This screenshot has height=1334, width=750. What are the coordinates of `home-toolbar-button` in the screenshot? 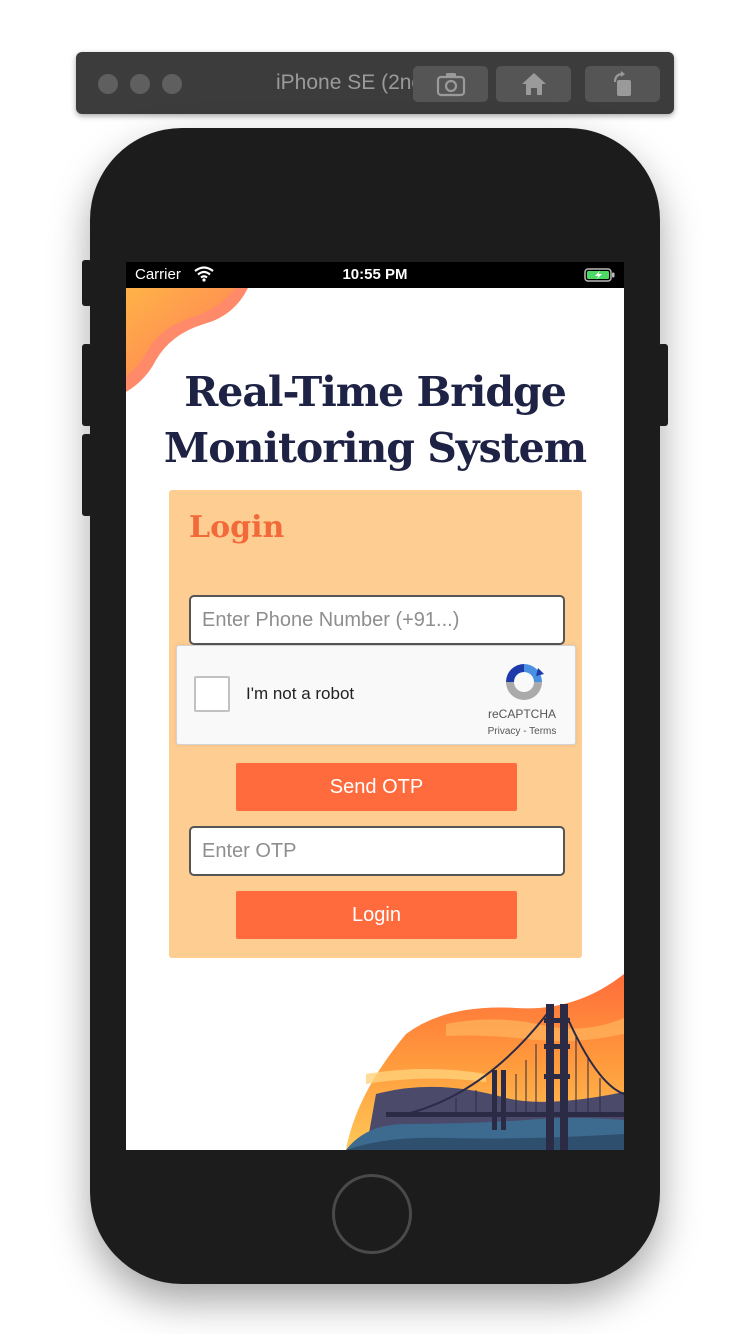 It's located at (533, 84).